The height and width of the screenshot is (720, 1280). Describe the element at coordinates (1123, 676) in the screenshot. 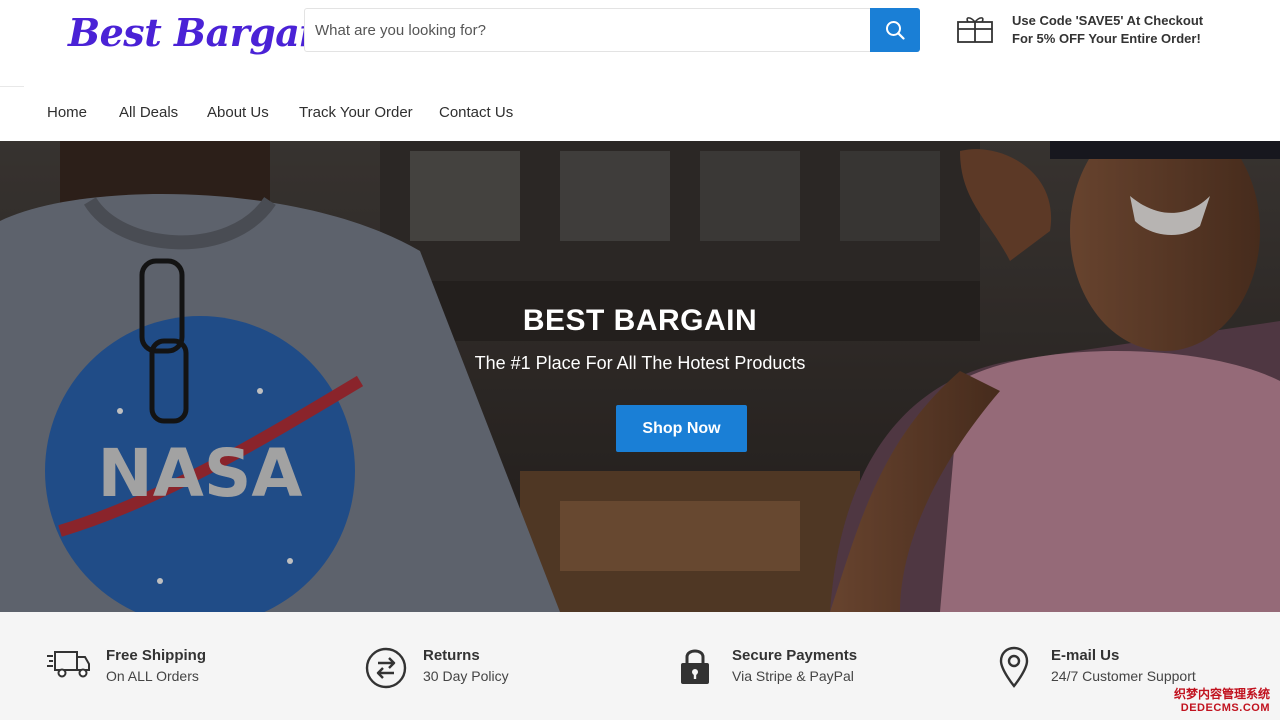

I see `feature-subtitle: 24/7 Customer Support` at that location.